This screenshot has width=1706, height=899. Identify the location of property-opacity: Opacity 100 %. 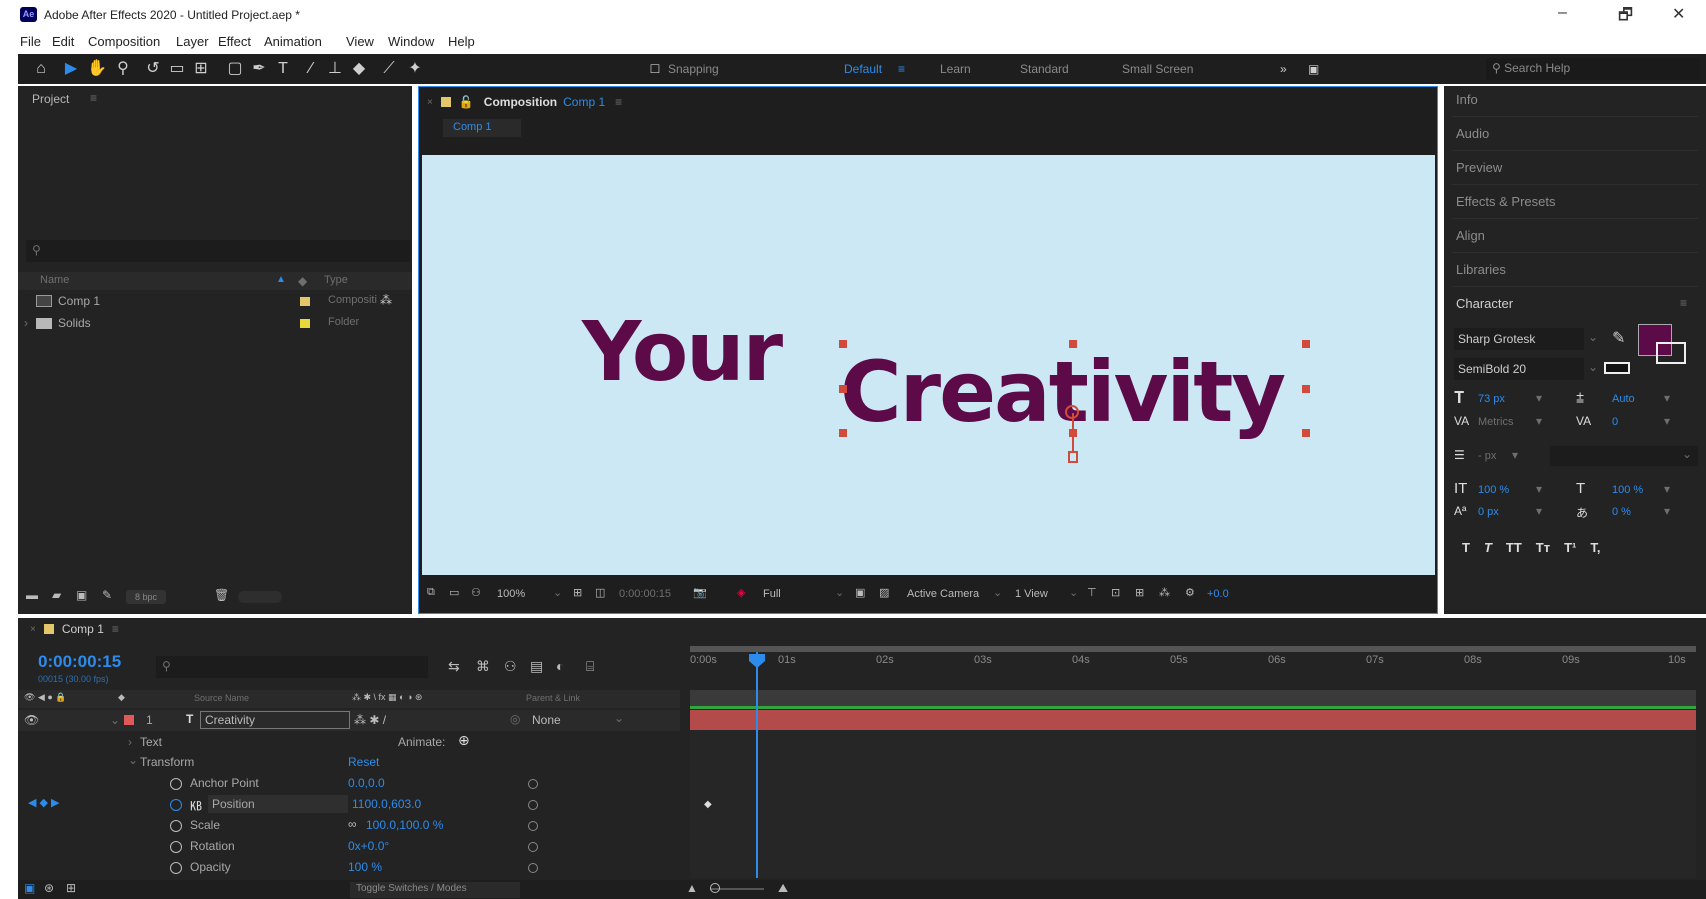
(349, 867).